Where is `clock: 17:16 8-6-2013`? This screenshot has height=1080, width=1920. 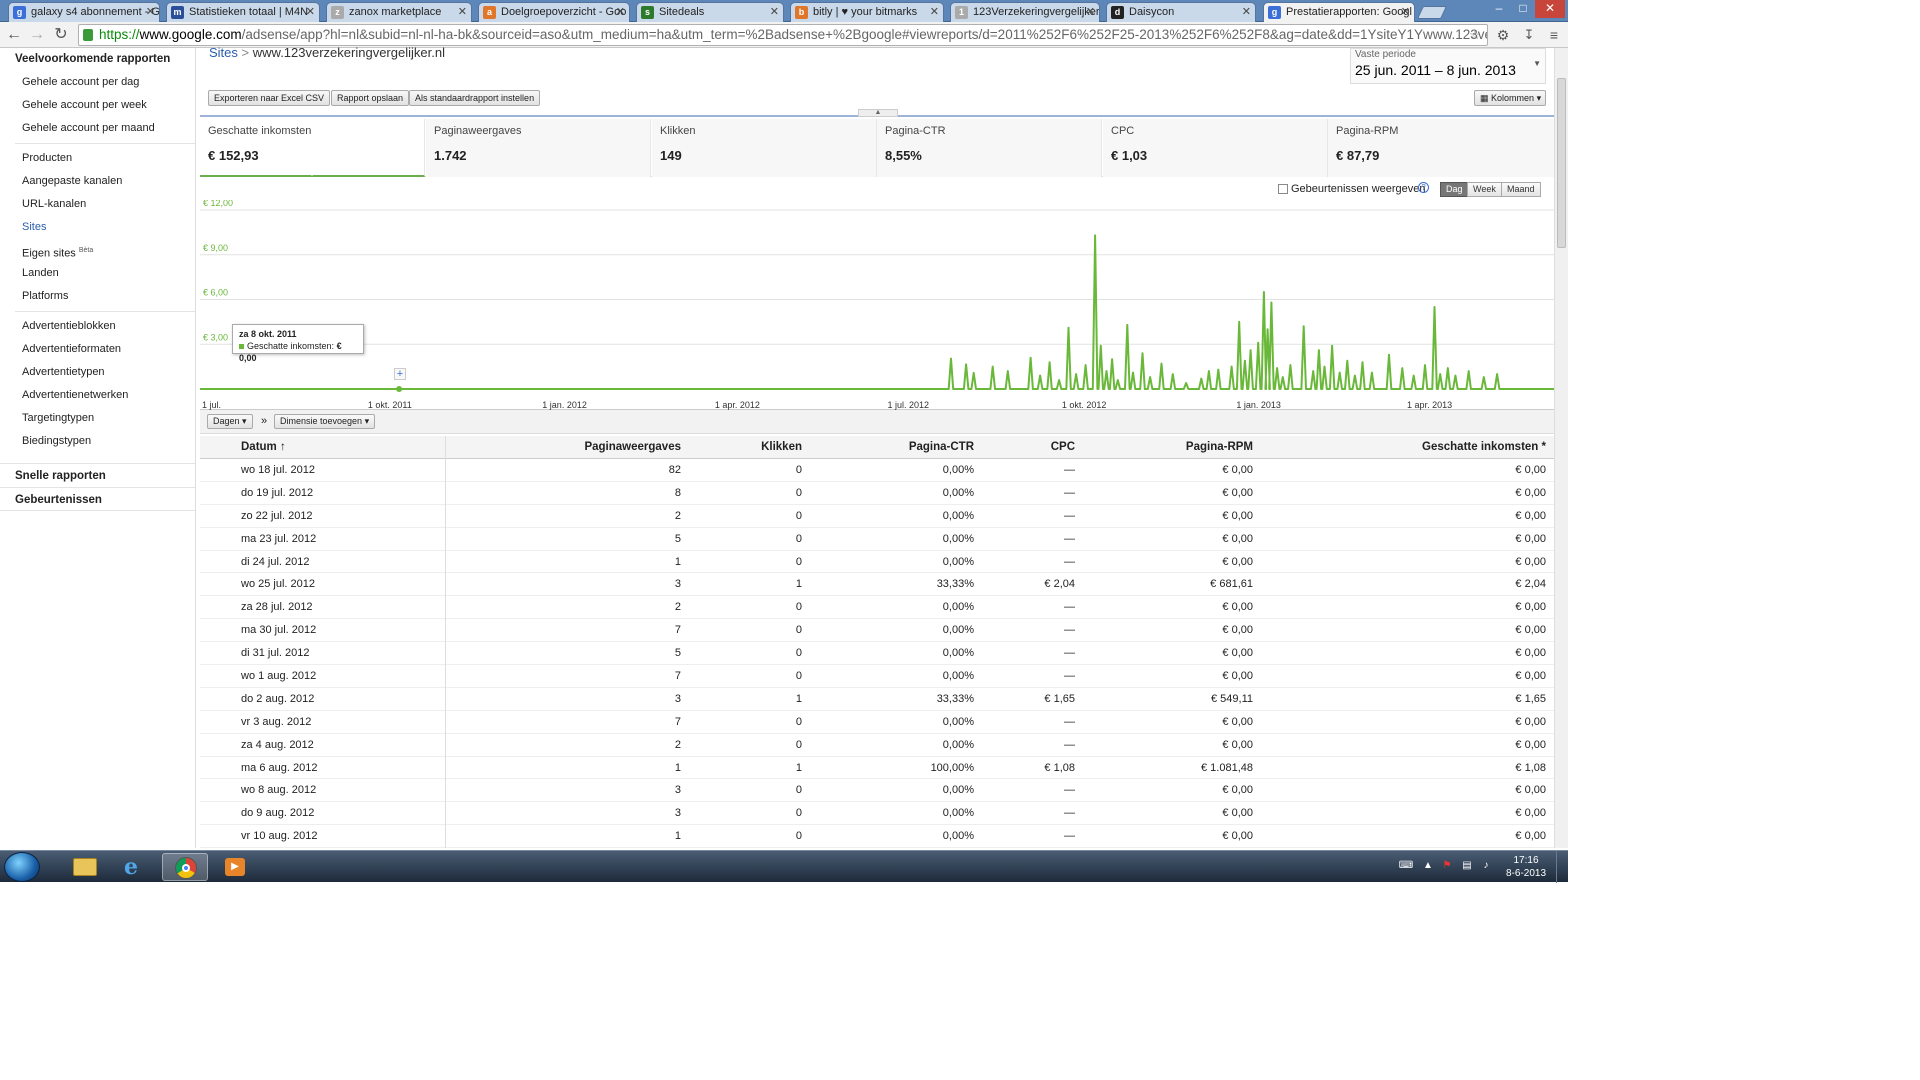 clock: 17:16 8-6-2013 is located at coordinates (1526, 867).